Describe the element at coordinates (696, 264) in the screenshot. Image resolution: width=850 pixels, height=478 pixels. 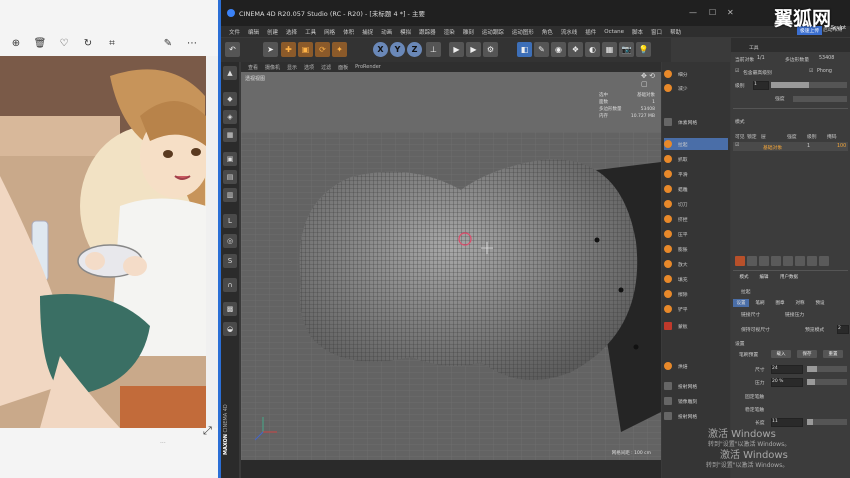
I see `tool-amplify: 放大` at that location.